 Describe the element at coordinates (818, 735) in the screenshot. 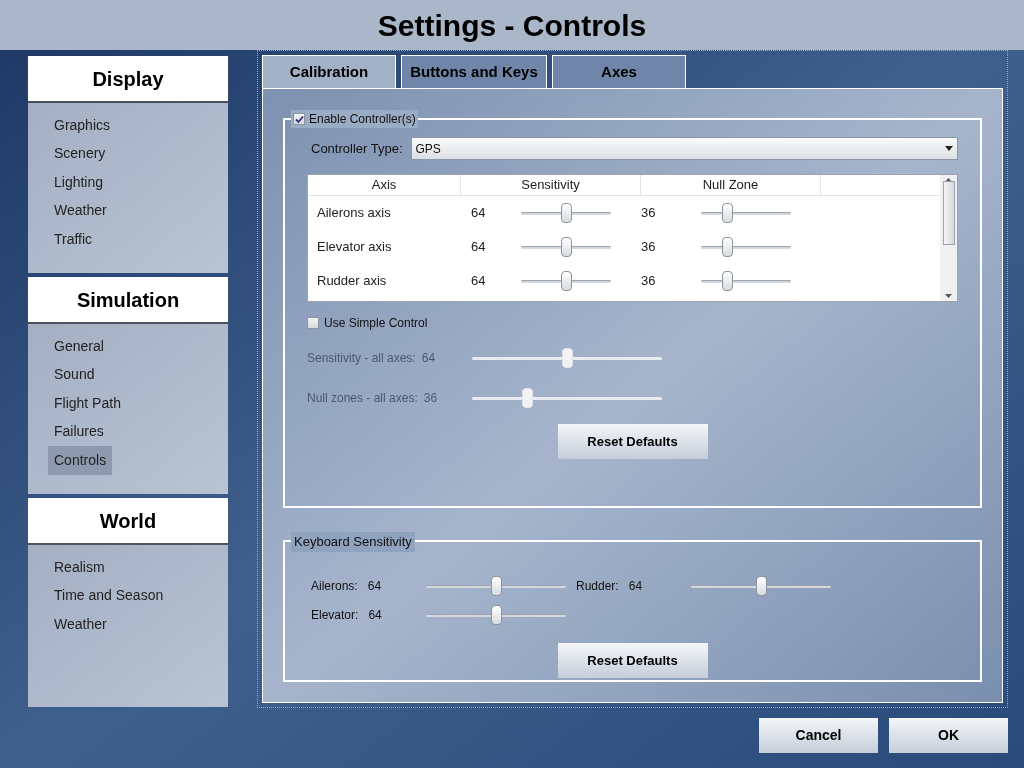

I see `dialog-button: Cancel` at that location.